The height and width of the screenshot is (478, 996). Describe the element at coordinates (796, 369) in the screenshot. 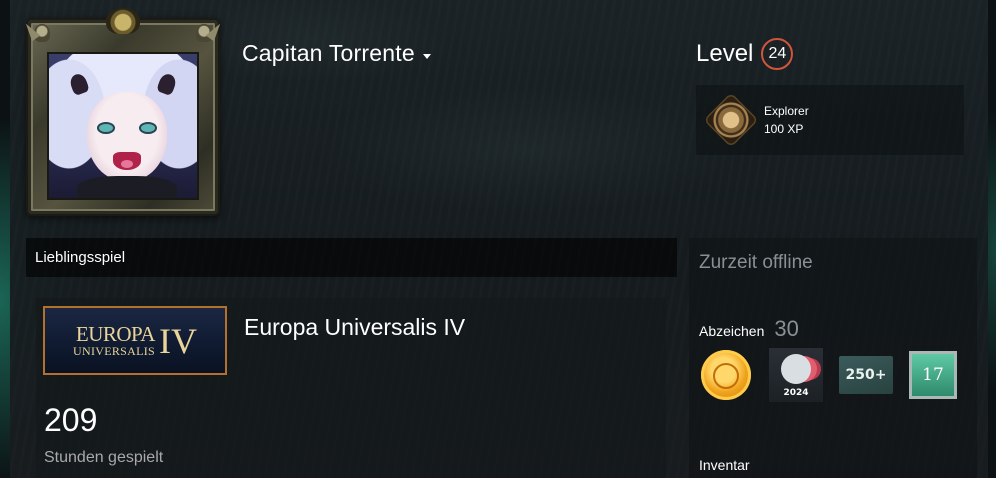

I see `steam-logo-icon` at that location.